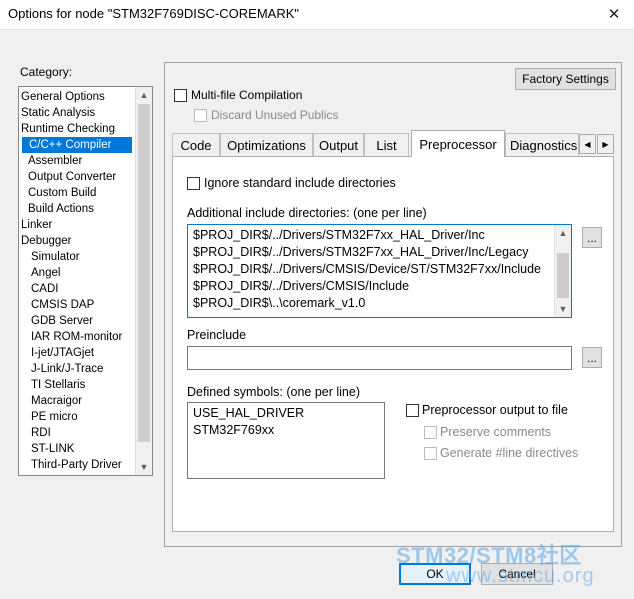 The image size is (634, 599). Describe the element at coordinates (458, 143) in the screenshot. I see `tab-preprocessor: Preprocessor` at that location.